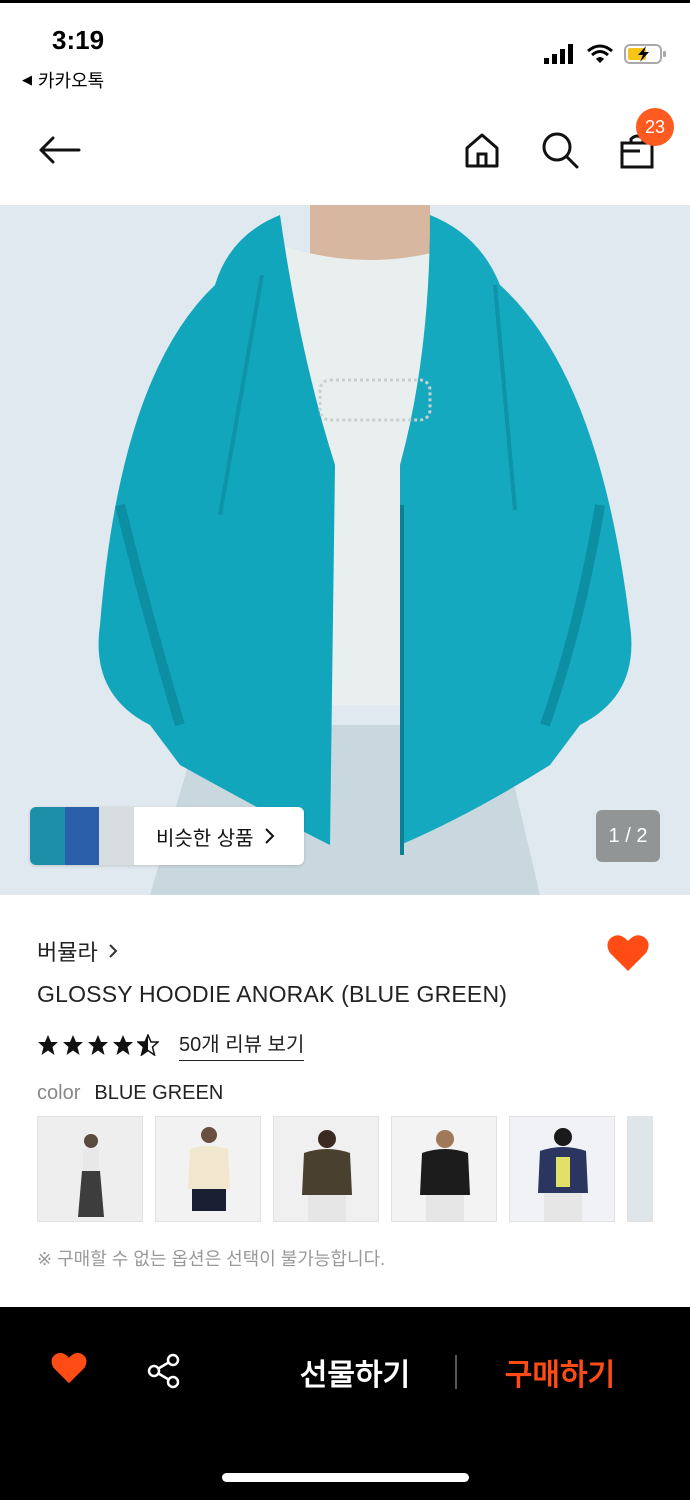  I want to click on color-label: color, so click(59, 1093).